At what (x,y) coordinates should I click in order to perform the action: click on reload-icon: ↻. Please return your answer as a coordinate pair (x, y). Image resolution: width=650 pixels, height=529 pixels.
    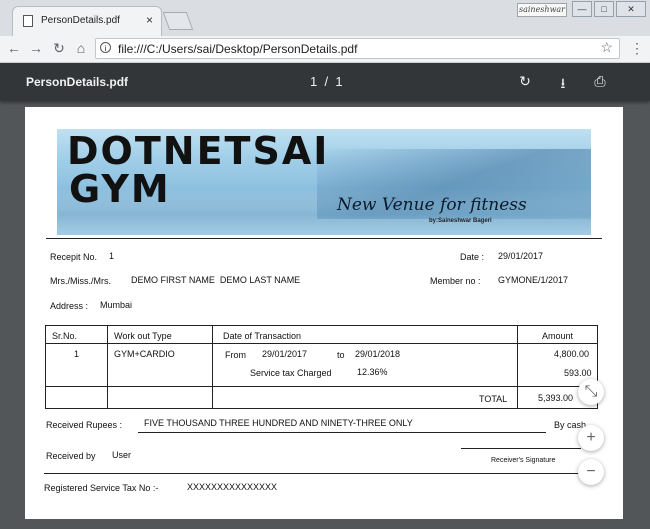
    Looking at the image, I should click on (59, 48).